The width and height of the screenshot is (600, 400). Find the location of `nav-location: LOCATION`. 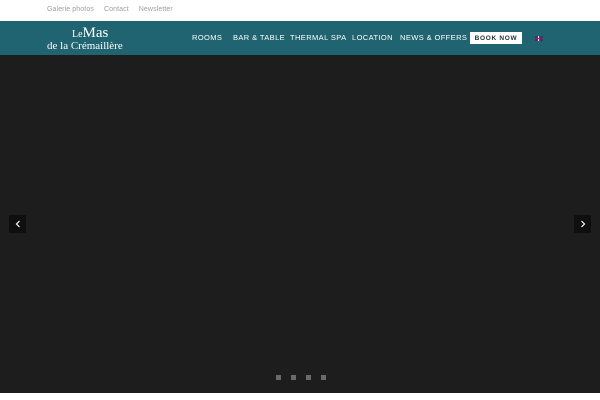

nav-location: LOCATION is located at coordinates (372, 37).